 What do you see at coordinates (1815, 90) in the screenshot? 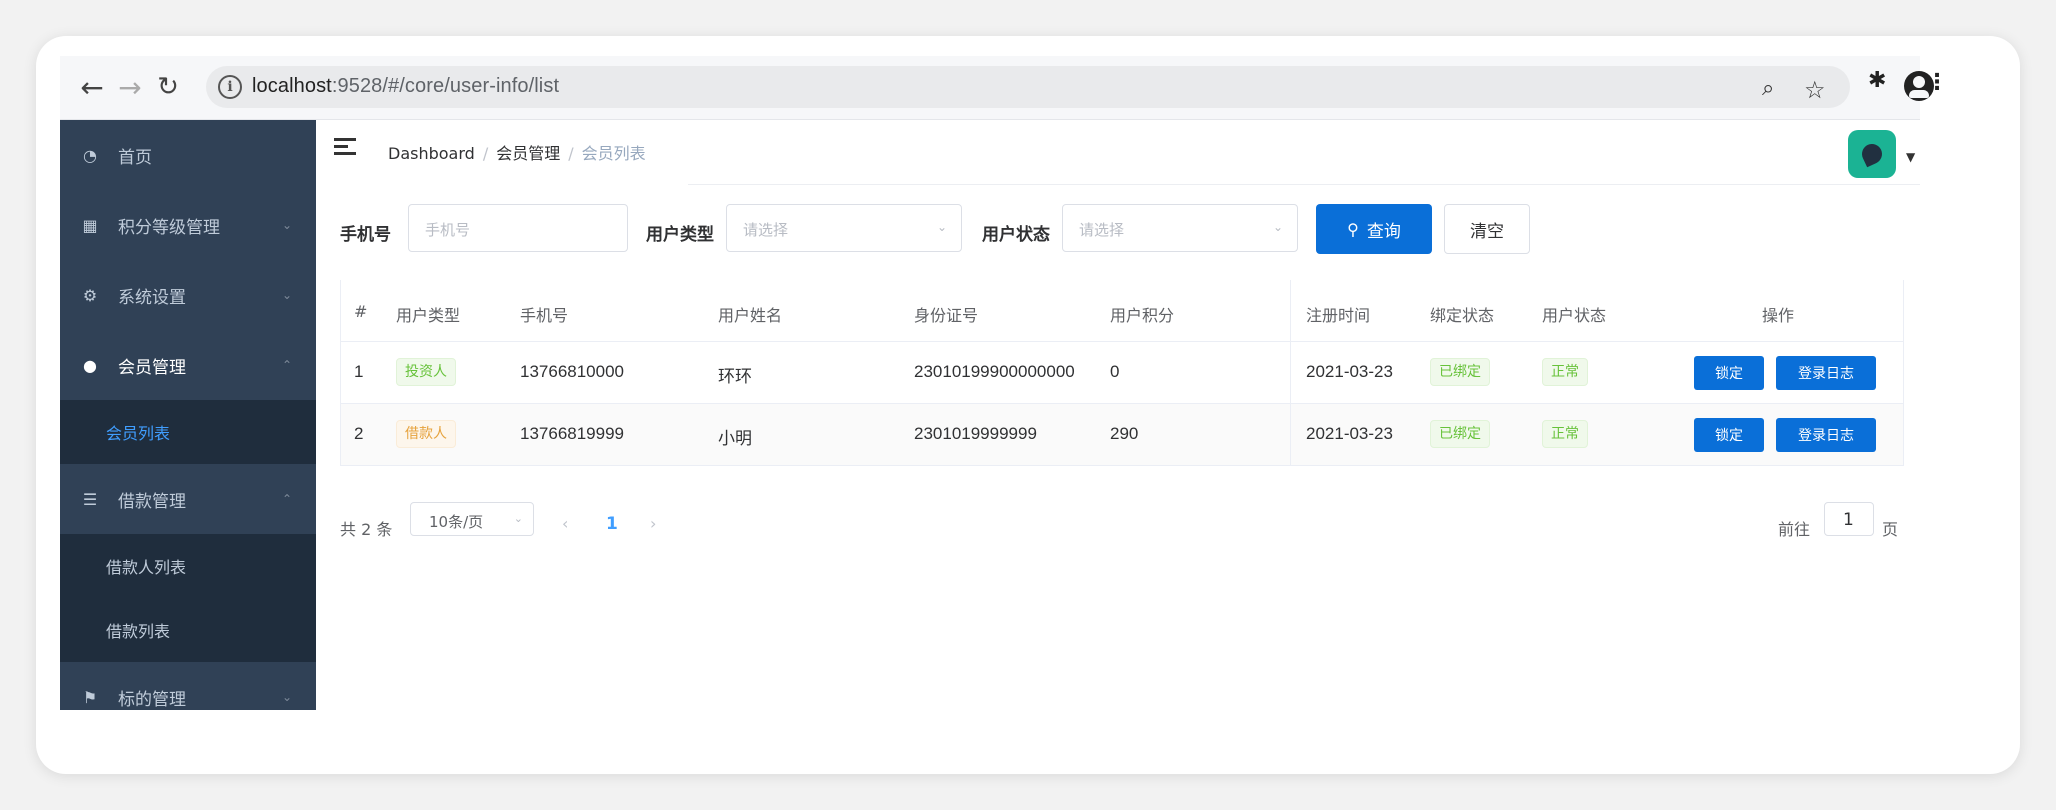
I see `star-icon: ☆` at bounding box center [1815, 90].